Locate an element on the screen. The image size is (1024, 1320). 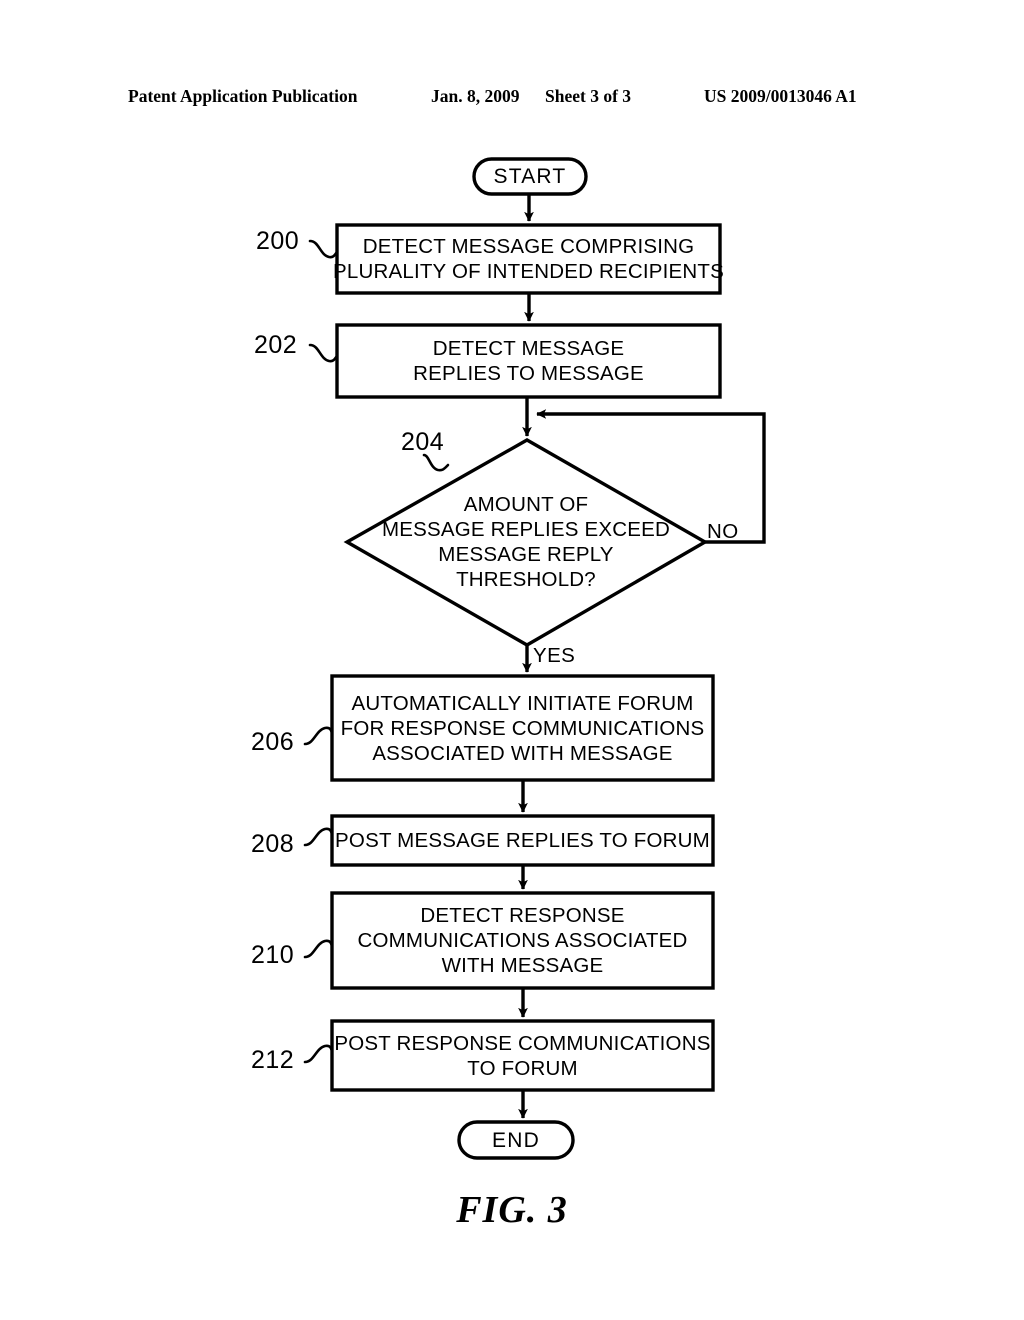
step-208-shape is located at coordinates (522, 840).